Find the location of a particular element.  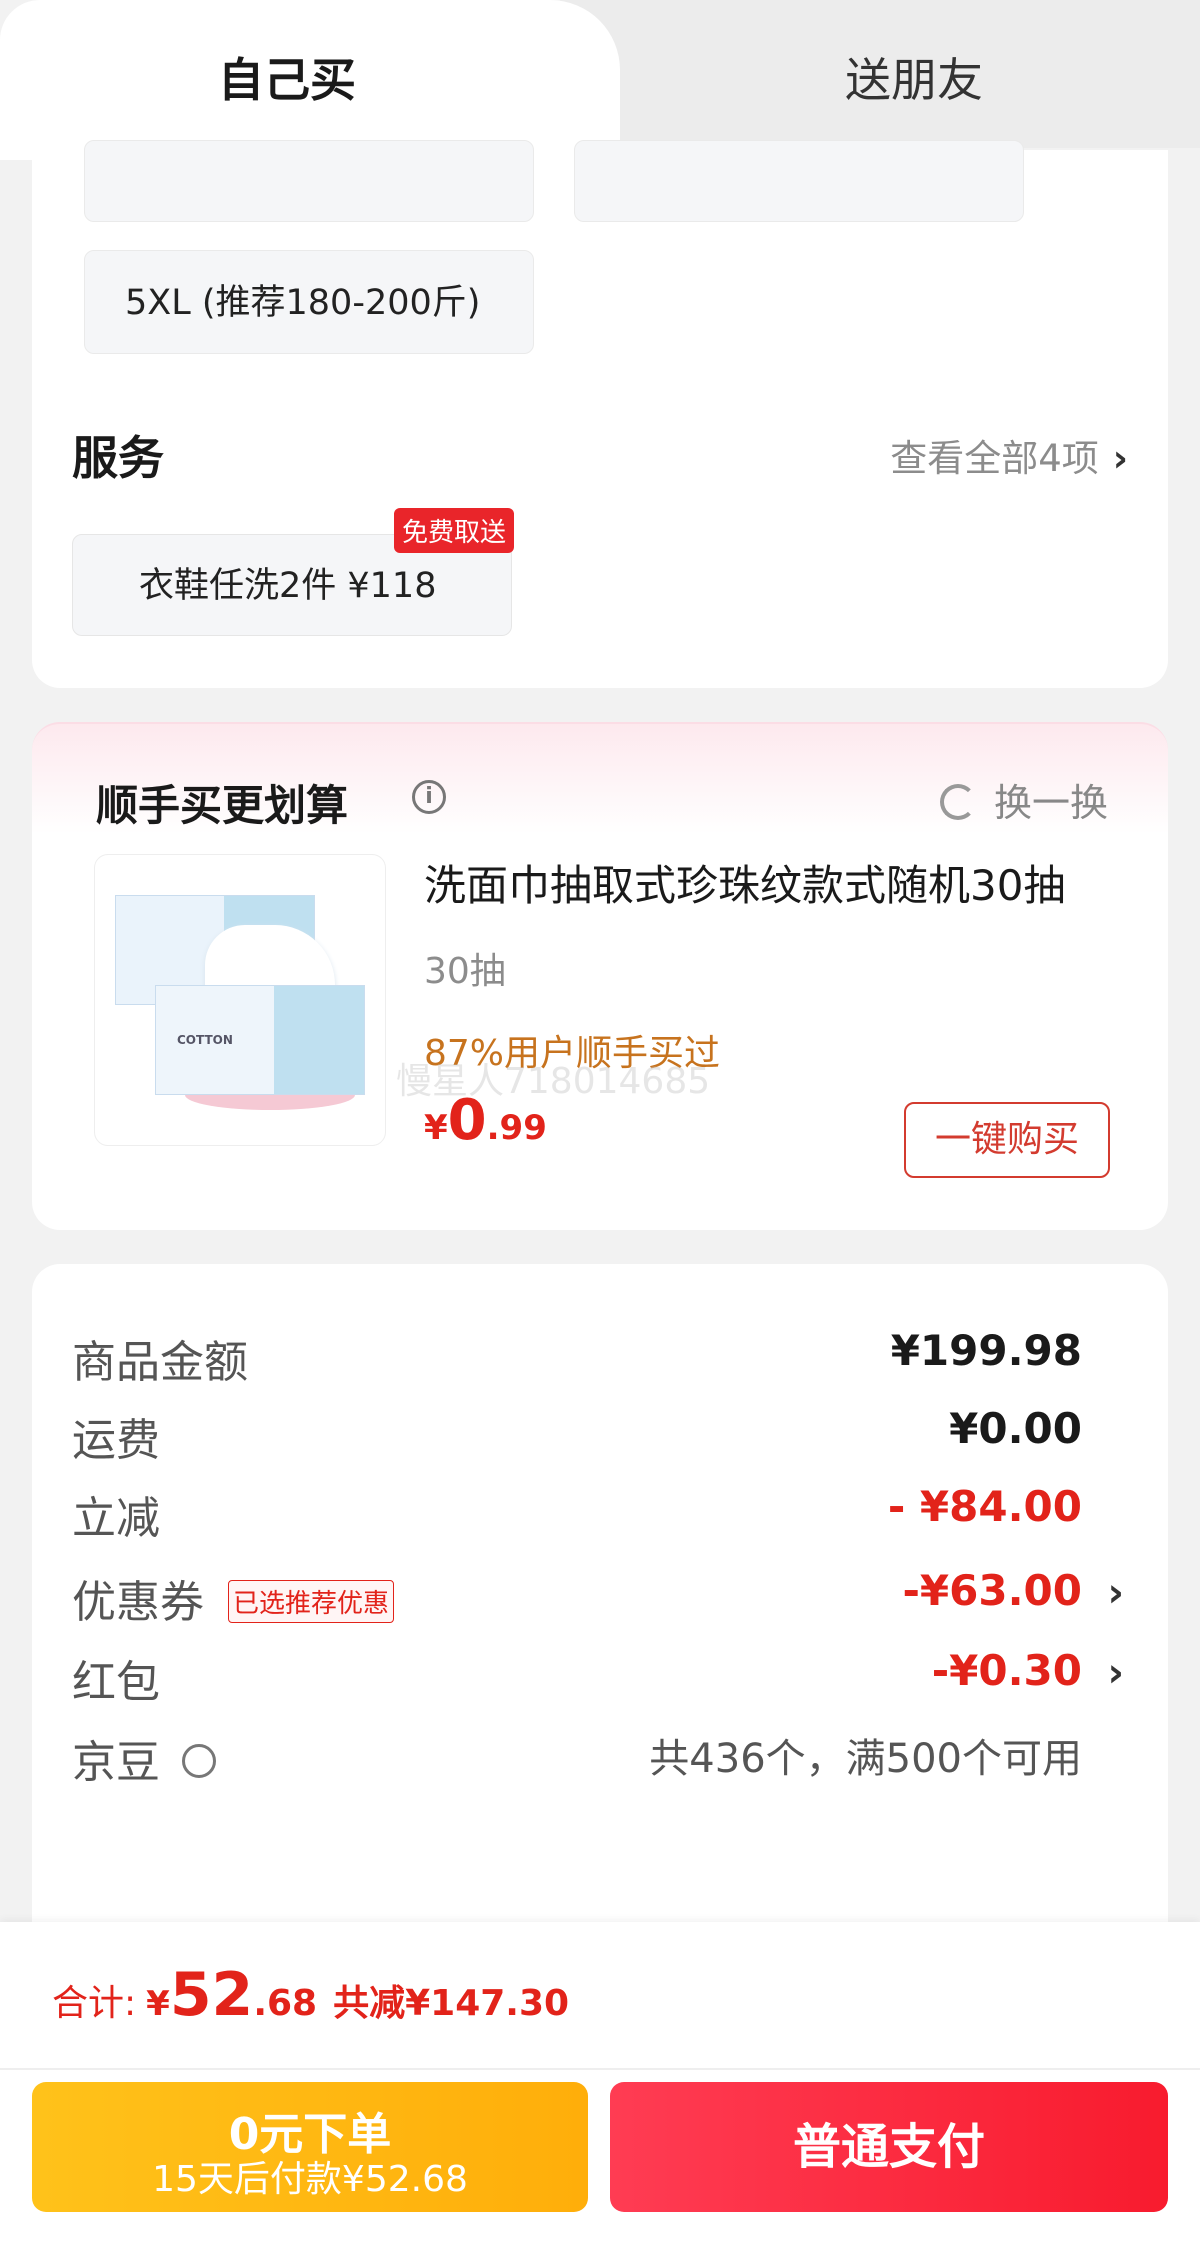

summary-row-redpacket: 红包 -¥0.30 › is located at coordinates (600, 1676).